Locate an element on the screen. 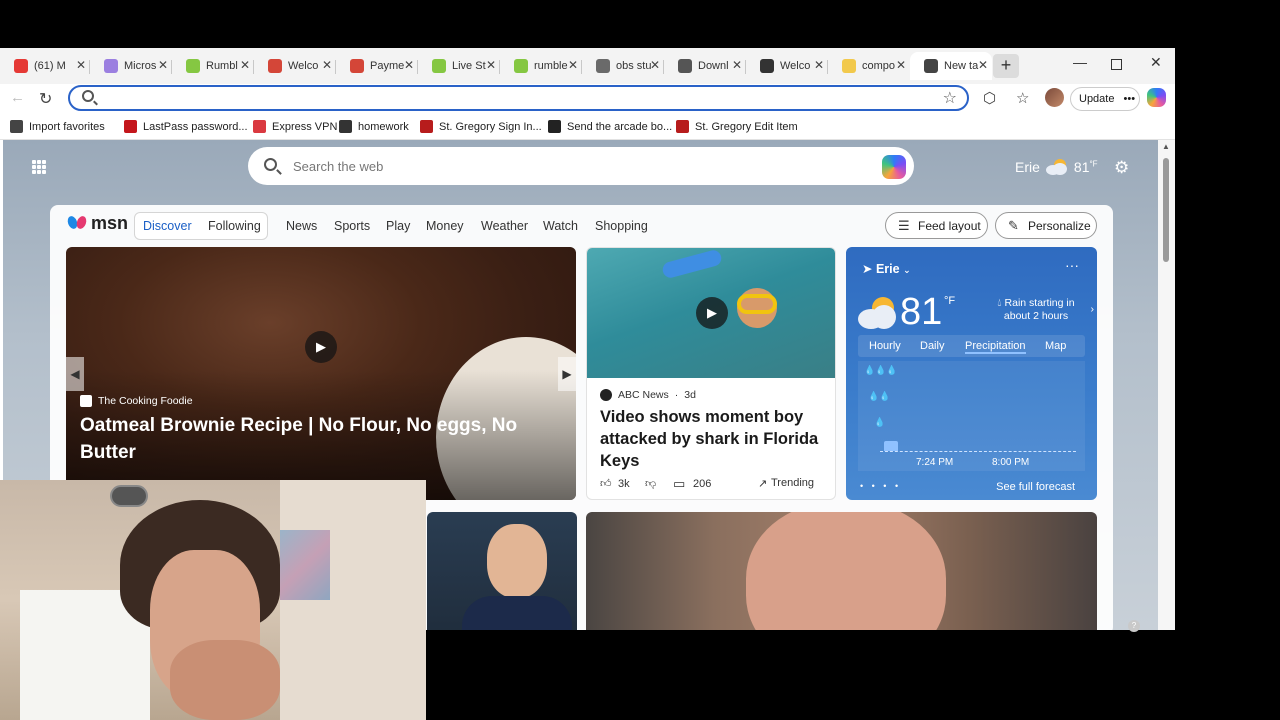 The height and width of the screenshot is (720, 1280). nav-play: Play is located at coordinates (398, 226).